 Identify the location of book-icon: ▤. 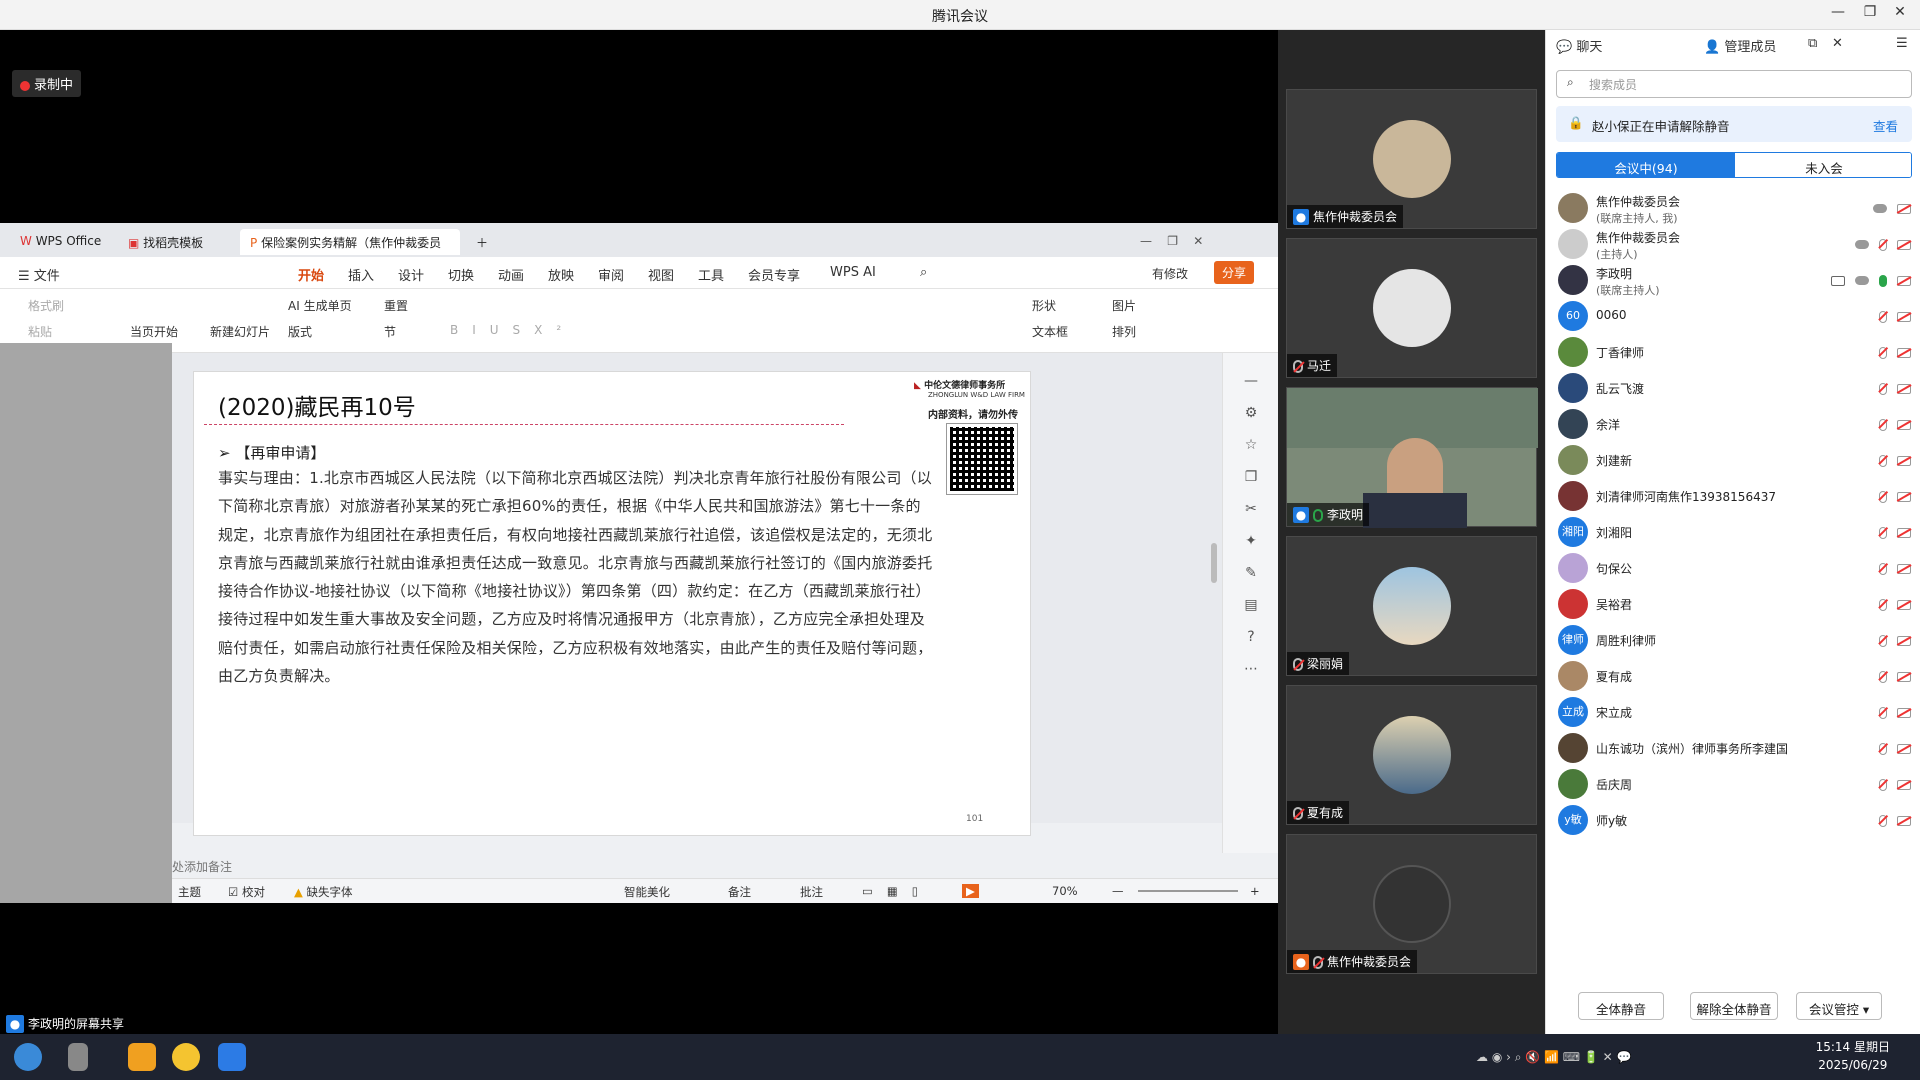
(1251, 605).